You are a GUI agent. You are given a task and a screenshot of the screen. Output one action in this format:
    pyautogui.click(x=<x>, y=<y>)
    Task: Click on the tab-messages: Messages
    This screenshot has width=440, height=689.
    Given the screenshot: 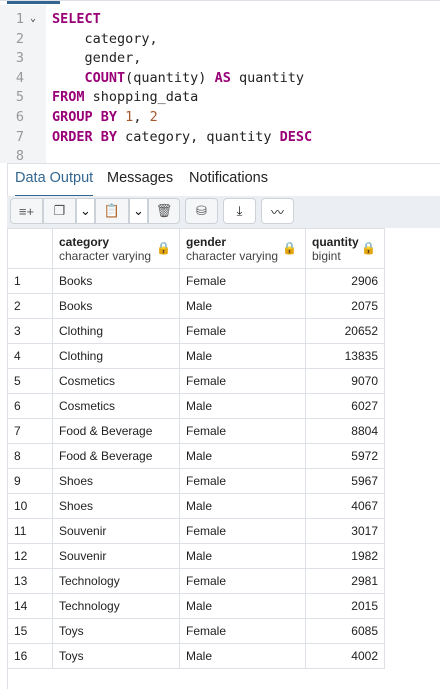 What is the action you would take?
    pyautogui.click(x=140, y=182)
    